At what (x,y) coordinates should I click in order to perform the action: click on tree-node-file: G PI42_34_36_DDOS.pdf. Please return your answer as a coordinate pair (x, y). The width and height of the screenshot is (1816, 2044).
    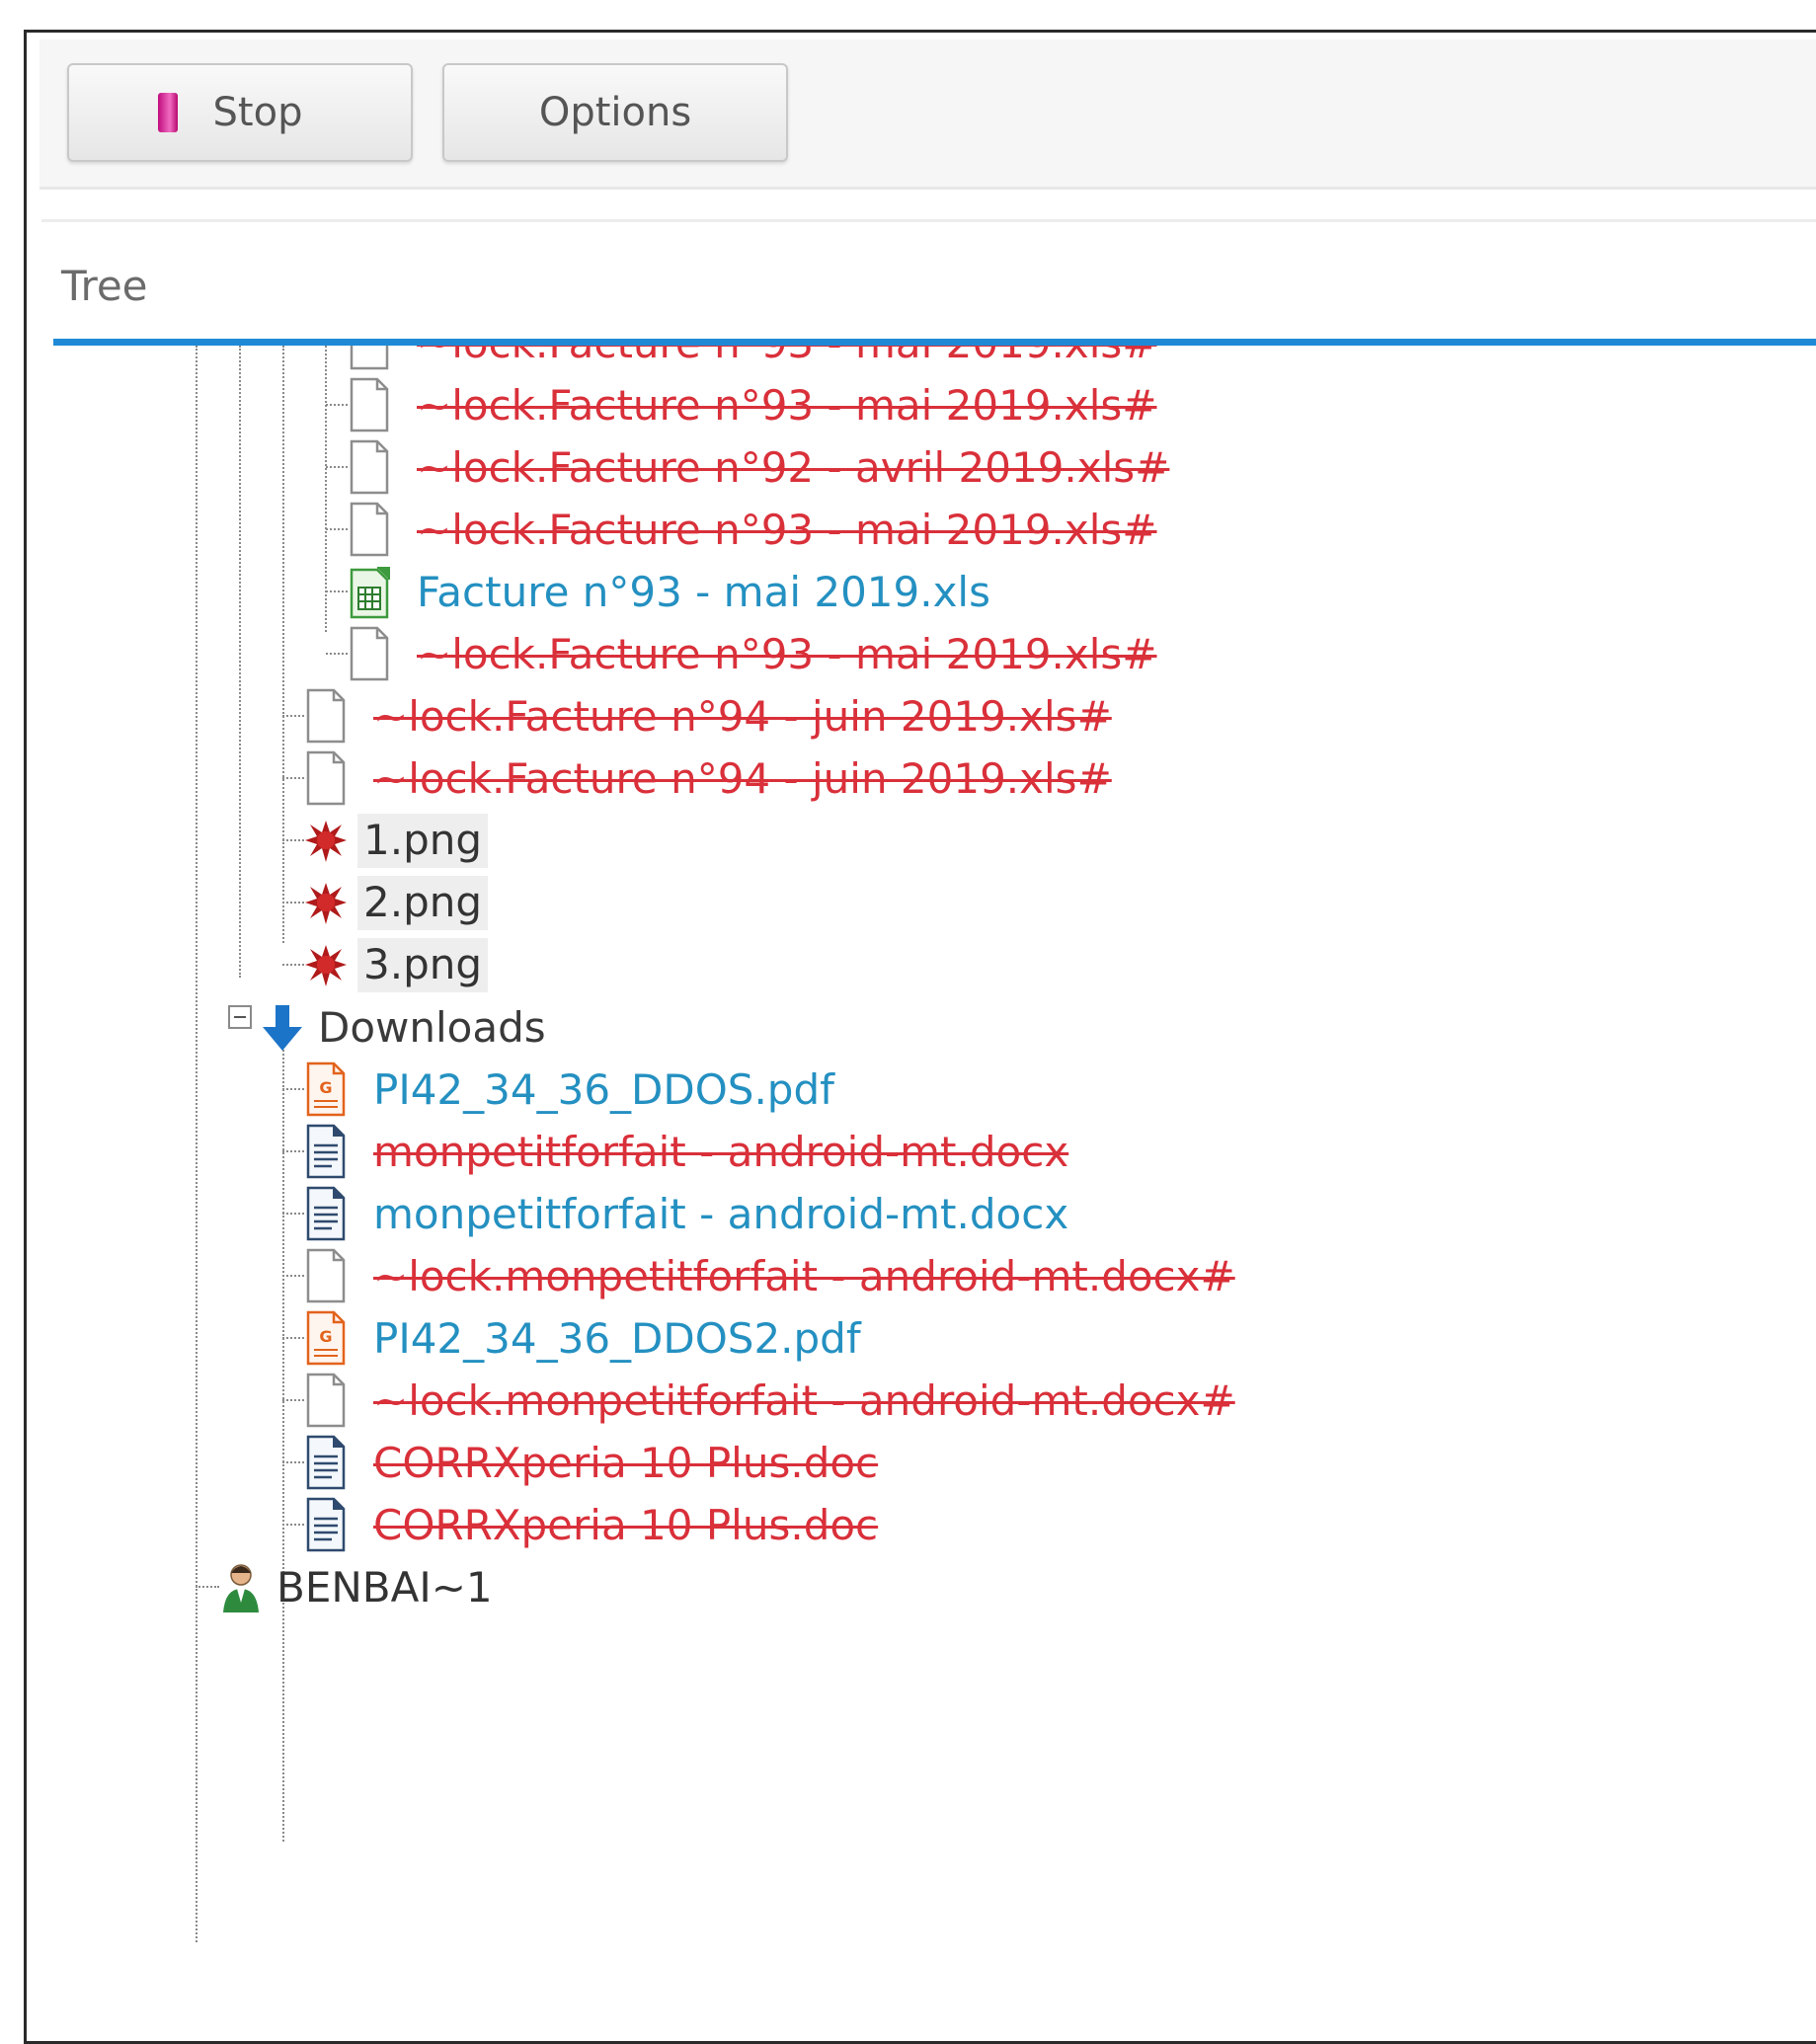
    Looking at the image, I should click on (558, 1089).